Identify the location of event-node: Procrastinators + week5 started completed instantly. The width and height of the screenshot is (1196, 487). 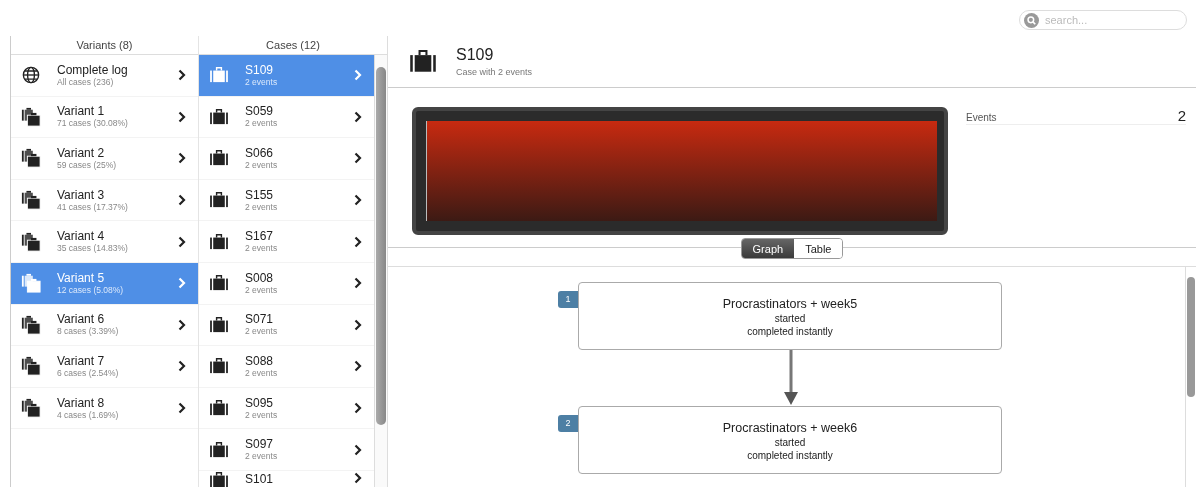
(790, 316).